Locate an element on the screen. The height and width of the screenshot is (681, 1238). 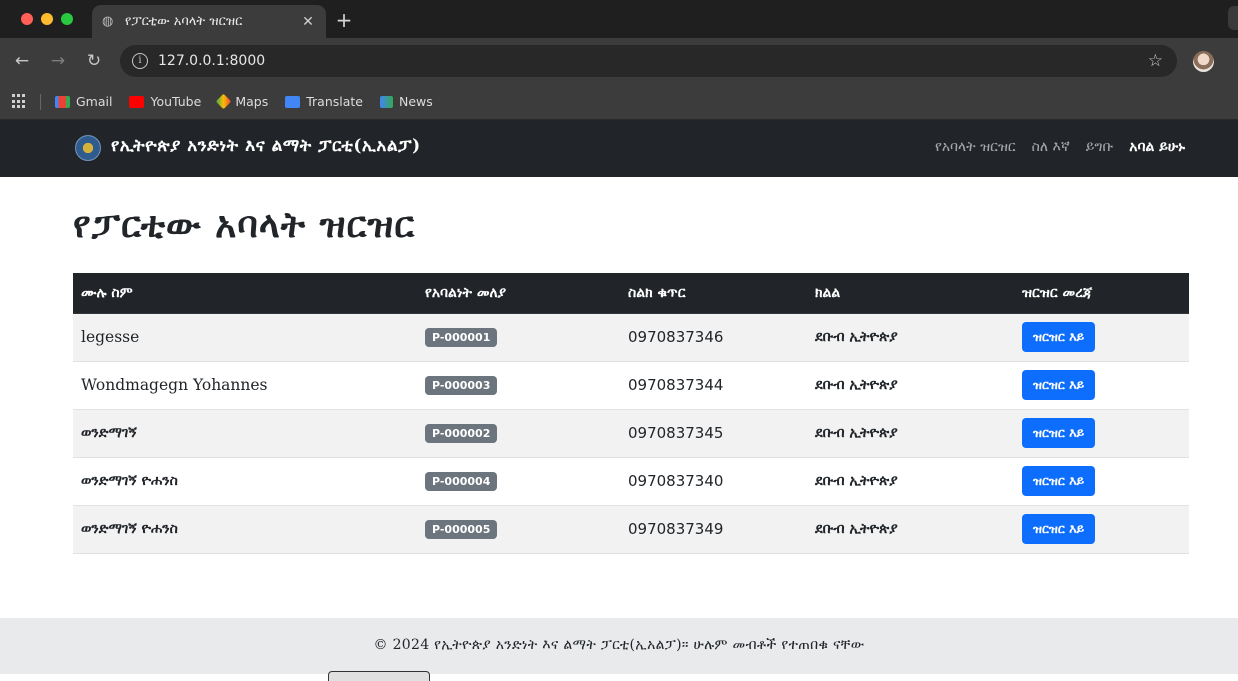
apps-grid-icon is located at coordinates (19, 101).